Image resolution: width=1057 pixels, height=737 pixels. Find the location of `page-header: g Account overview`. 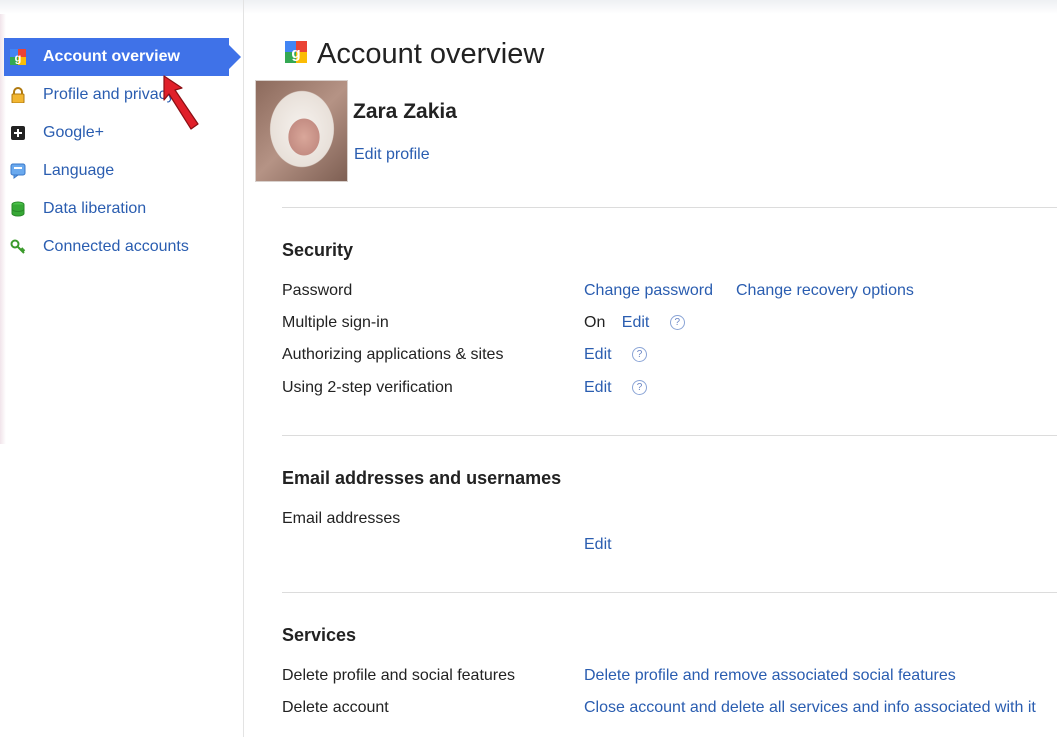

page-header: g Account overview is located at coordinates (414, 54).